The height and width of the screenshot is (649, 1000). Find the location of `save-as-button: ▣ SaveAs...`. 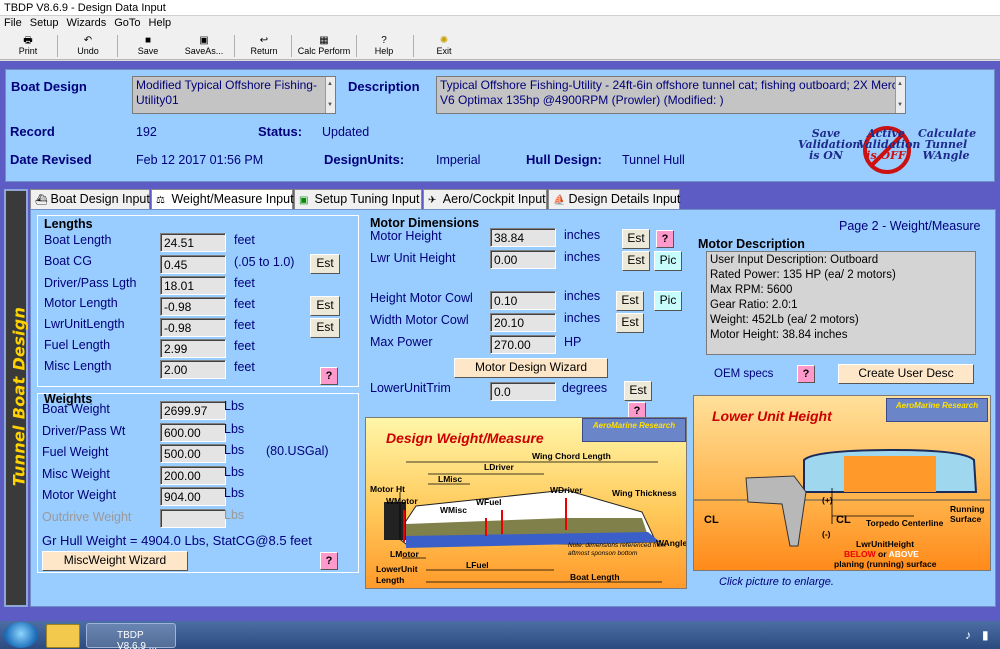

save-as-button: ▣ SaveAs... is located at coordinates (204, 46).